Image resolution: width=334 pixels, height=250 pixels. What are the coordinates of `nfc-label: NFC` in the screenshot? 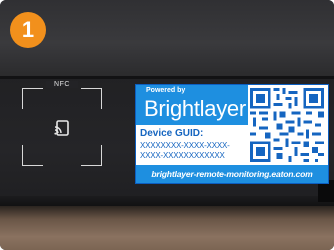 It's located at (62, 84).